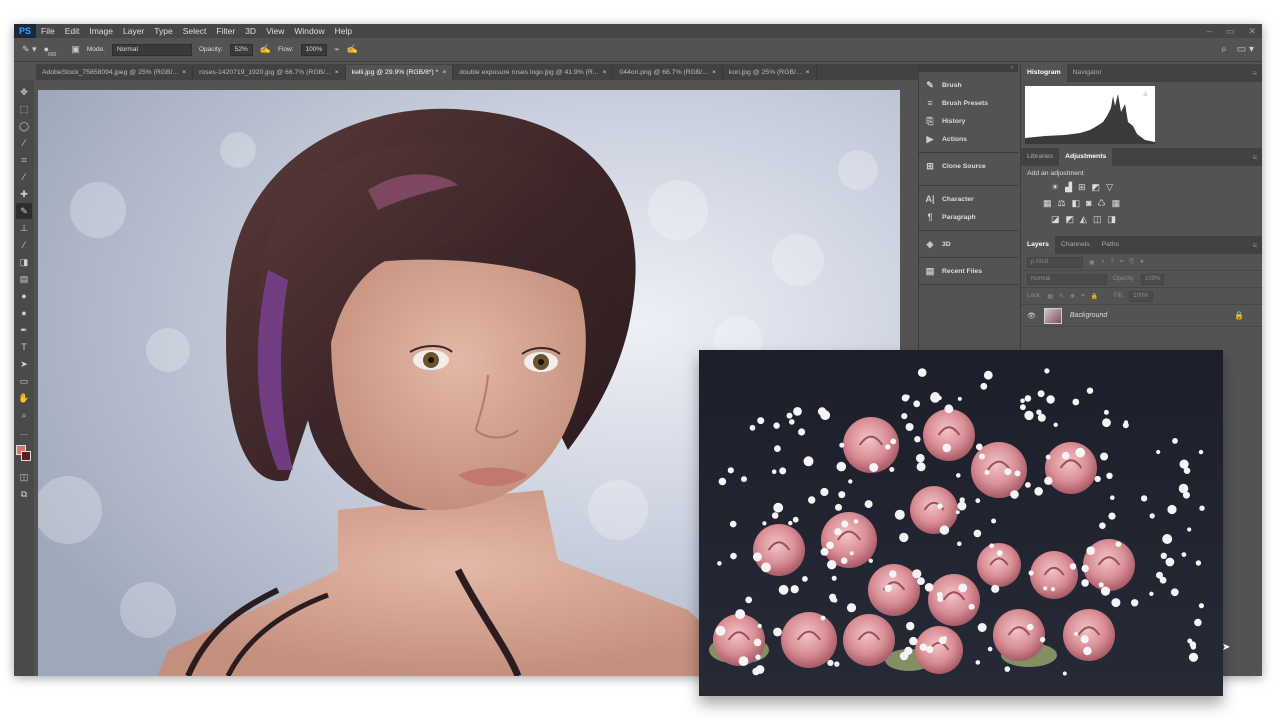 The width and height of the screenshot is (1280, 720). Describe the element at coordinates (968, 121) in the screenshot. I see `panel-button: ⎘ History` at that location.